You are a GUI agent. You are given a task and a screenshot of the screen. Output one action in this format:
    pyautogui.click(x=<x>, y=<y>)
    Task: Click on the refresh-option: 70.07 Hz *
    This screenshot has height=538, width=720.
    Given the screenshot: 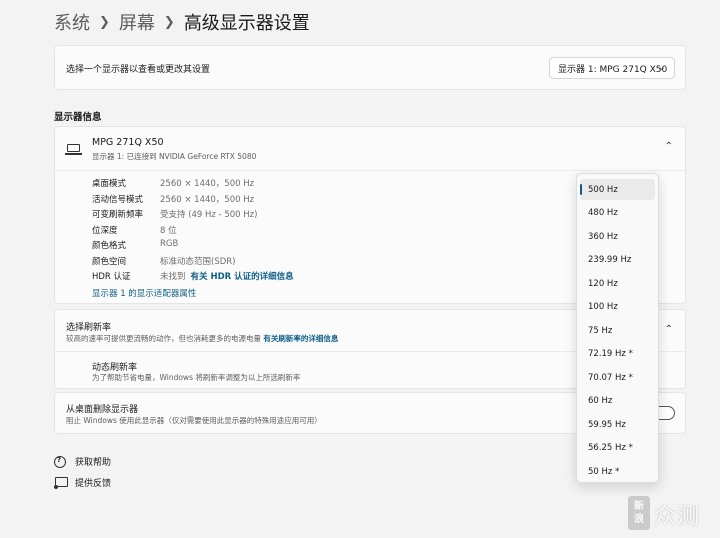 What is the action you would take?
    pyautogui.click(x=617, y=377)
    